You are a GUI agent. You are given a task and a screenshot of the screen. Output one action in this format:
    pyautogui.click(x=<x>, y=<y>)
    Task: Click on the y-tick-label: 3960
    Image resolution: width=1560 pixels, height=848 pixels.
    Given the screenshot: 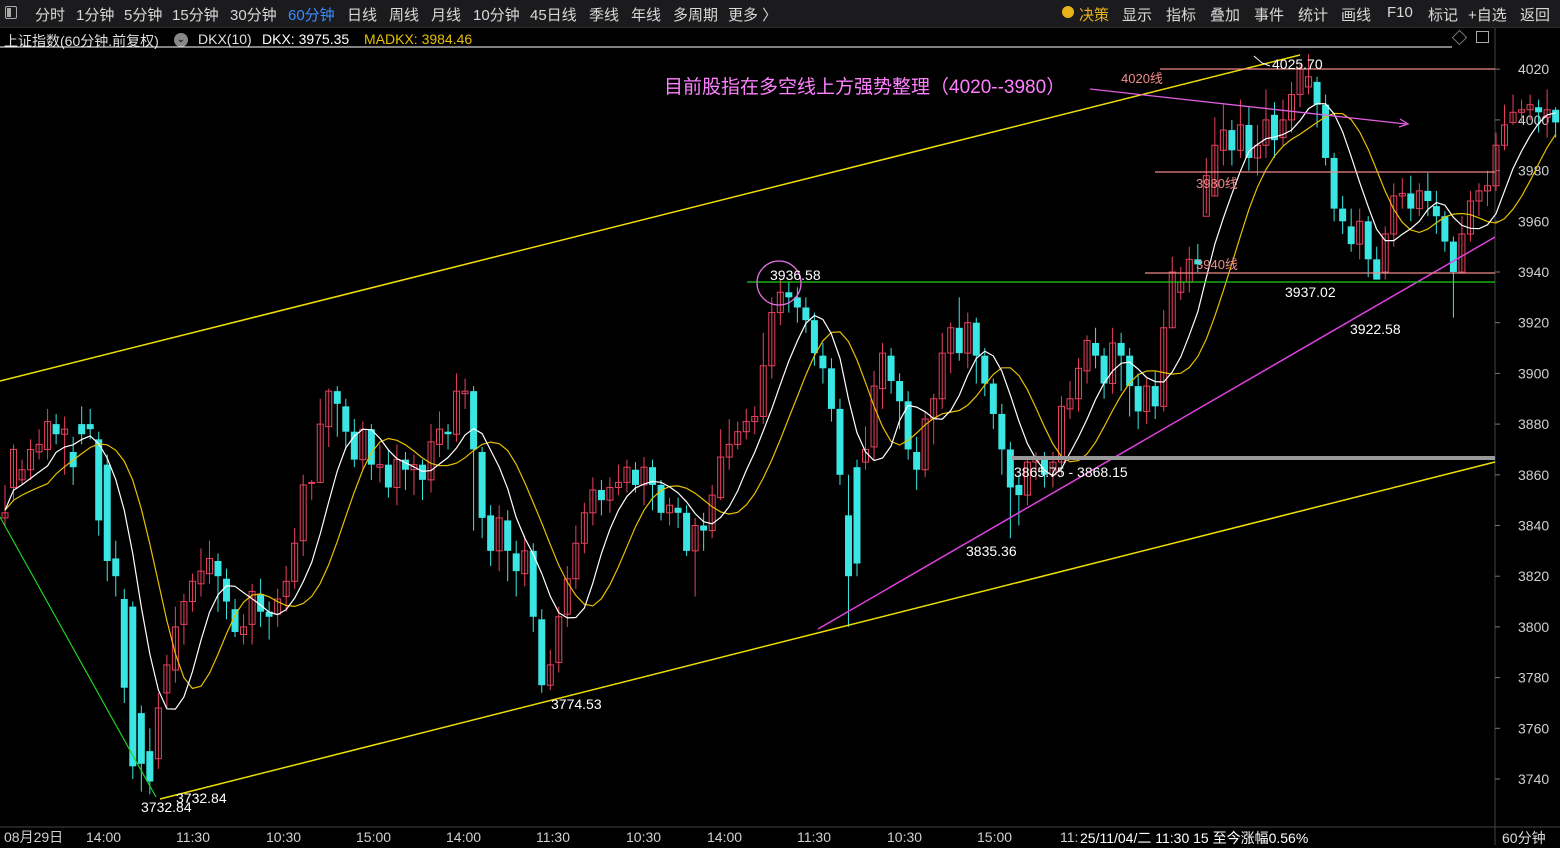 What is the action you would take?
    pyautogui.click(x=1533, y=221)
    